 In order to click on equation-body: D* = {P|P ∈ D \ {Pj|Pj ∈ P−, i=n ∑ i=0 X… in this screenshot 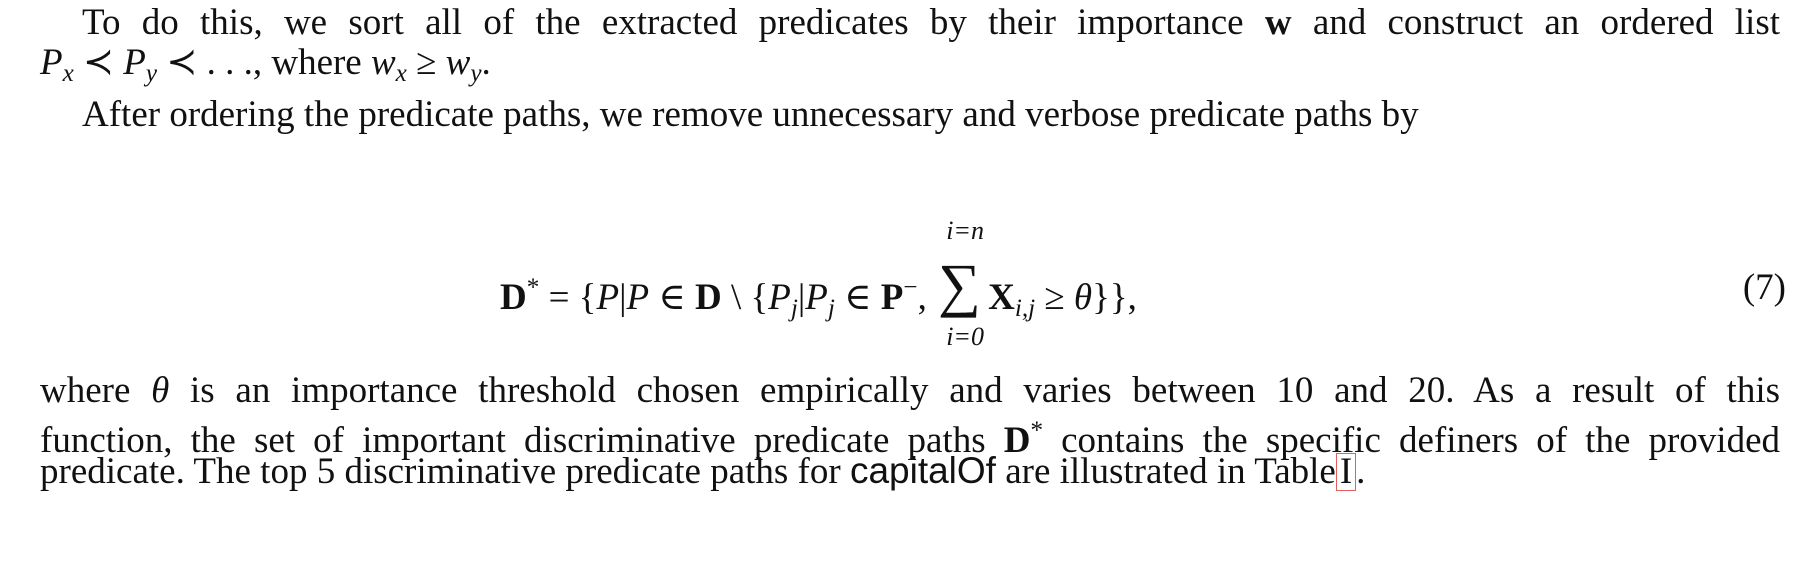, I will do `click(818, 283)`.